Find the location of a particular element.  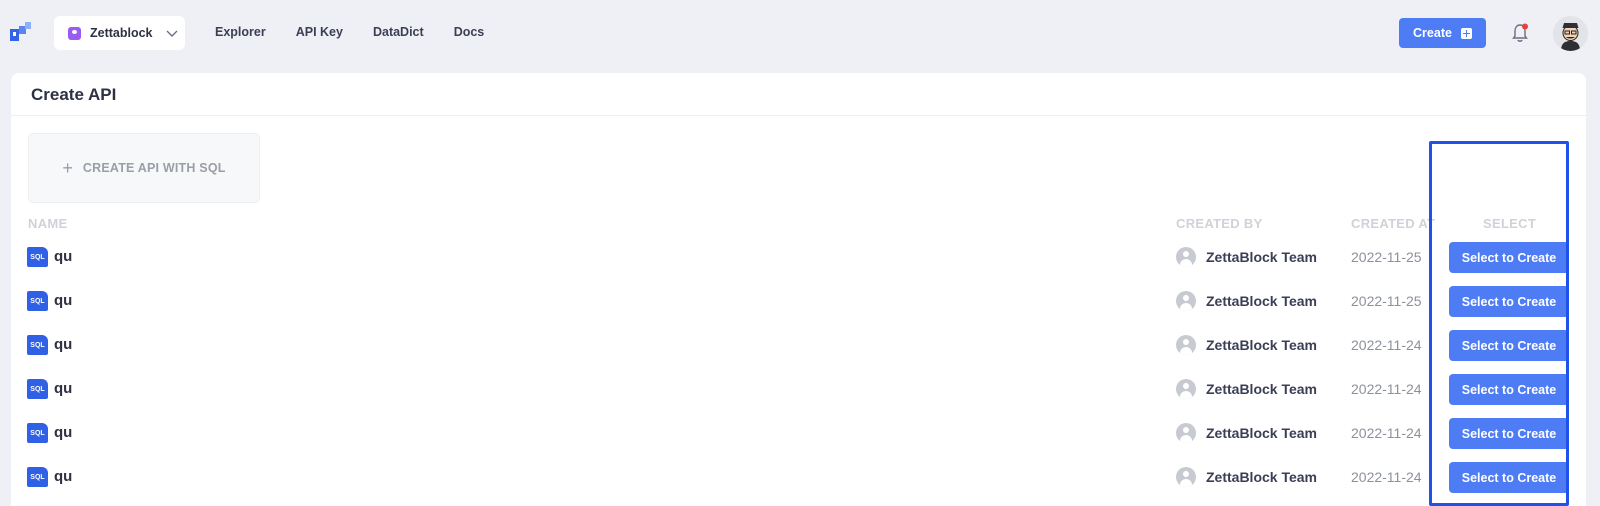

create-api-with-sql-card: + CREATE API WITH SQL is located at coordinates (144, 168).